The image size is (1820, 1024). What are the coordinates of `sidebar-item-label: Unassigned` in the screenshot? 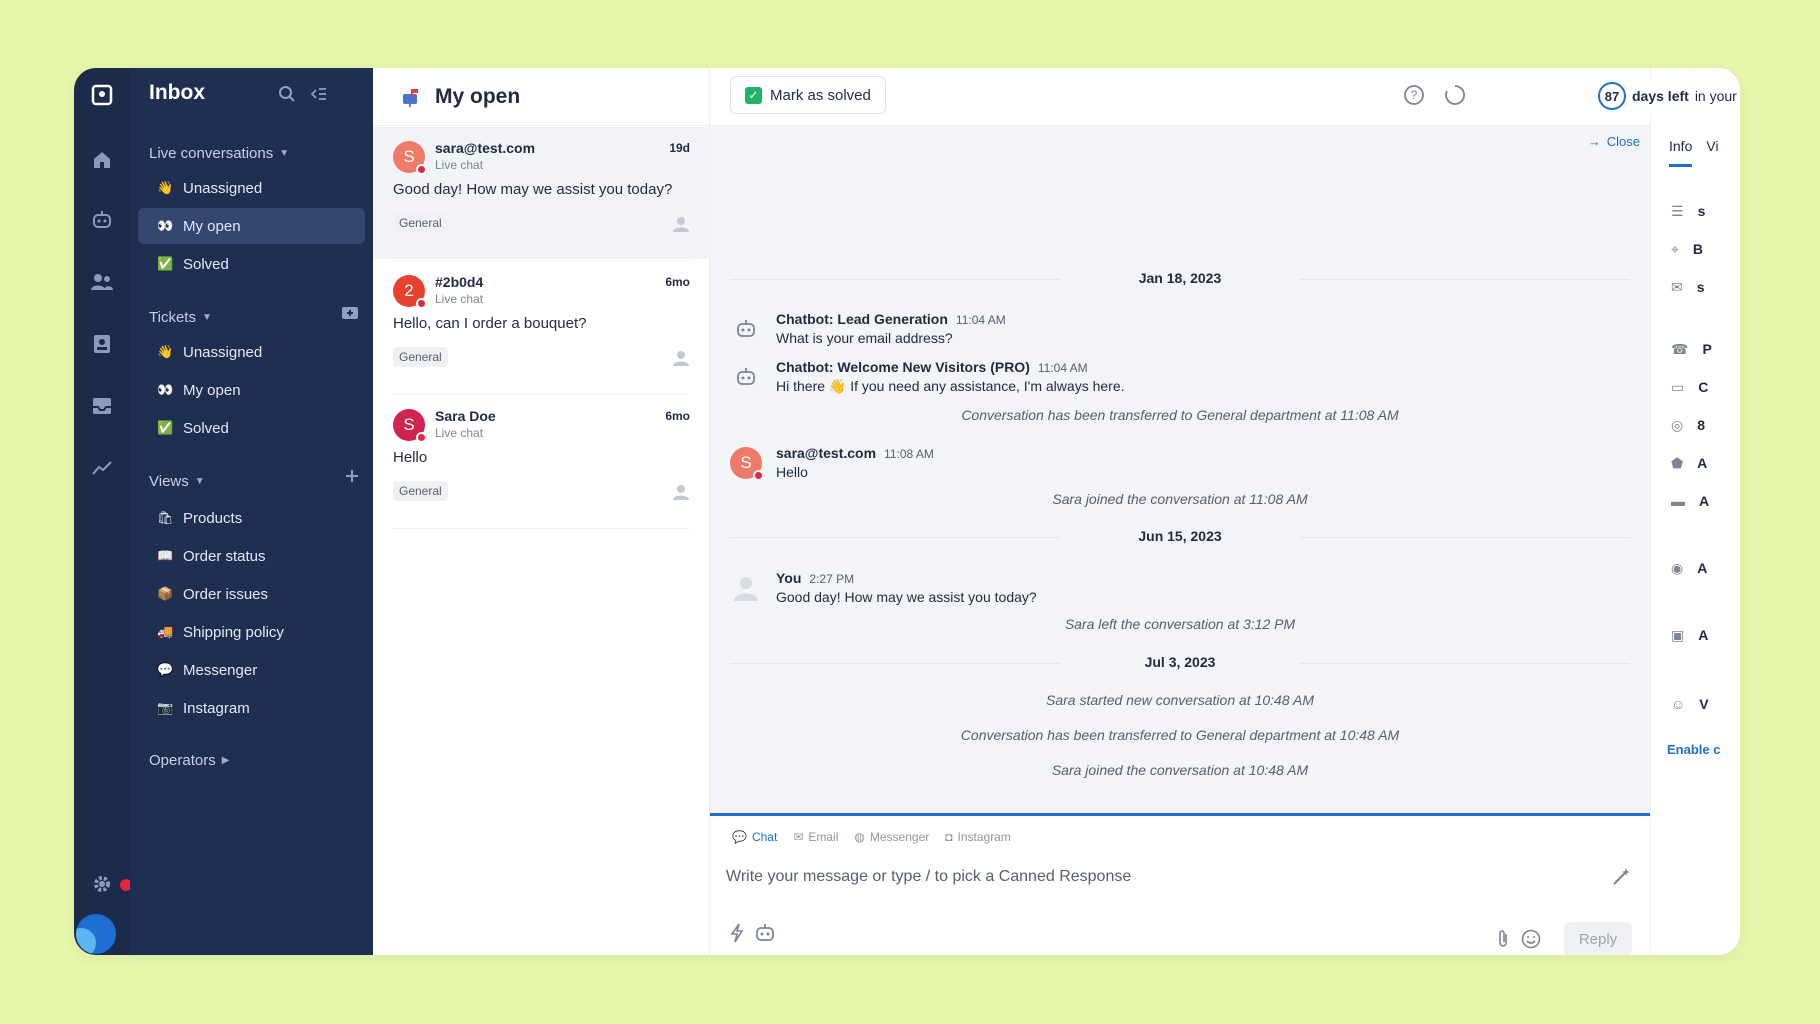 It's located at (223, 352).